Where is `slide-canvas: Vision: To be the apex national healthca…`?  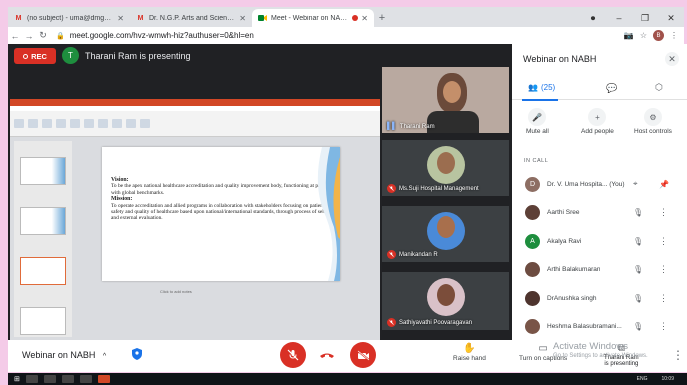 slide-canvas: Vision: To be the apex national healthca… is located at coordinates (221, 214).